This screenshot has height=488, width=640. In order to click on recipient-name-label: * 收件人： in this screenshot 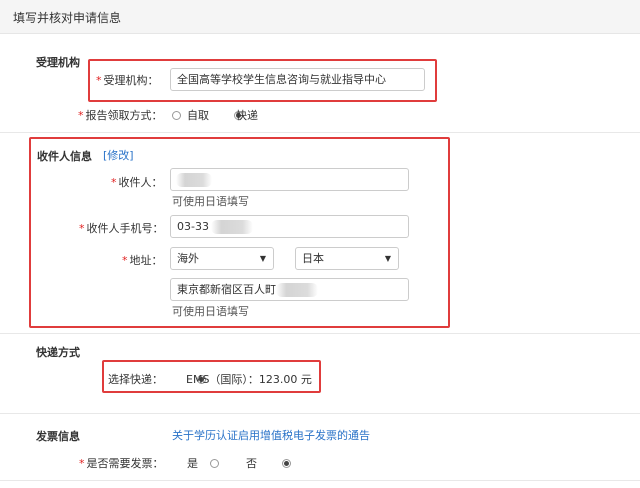, I will do `click(137, 182)`.